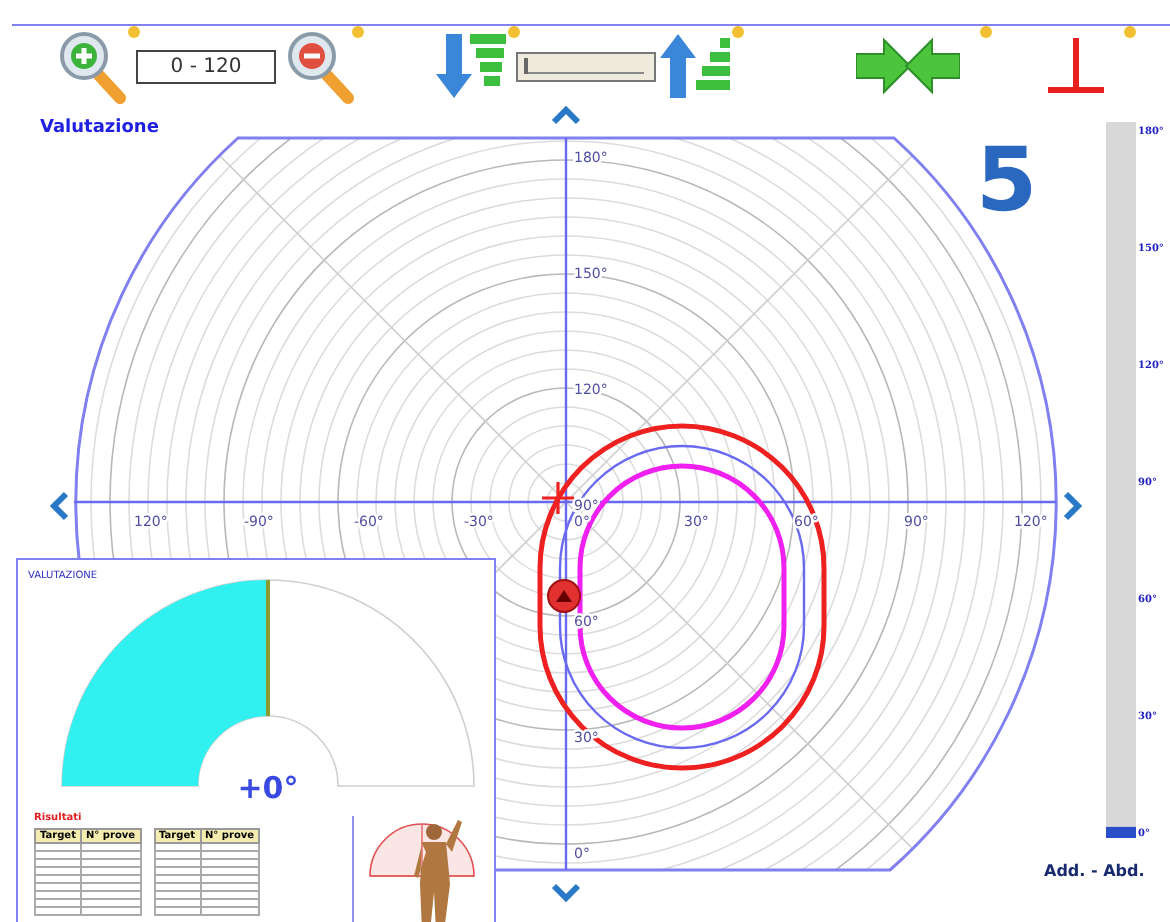  I want to click on position-marker-icon, so click(564, 596).